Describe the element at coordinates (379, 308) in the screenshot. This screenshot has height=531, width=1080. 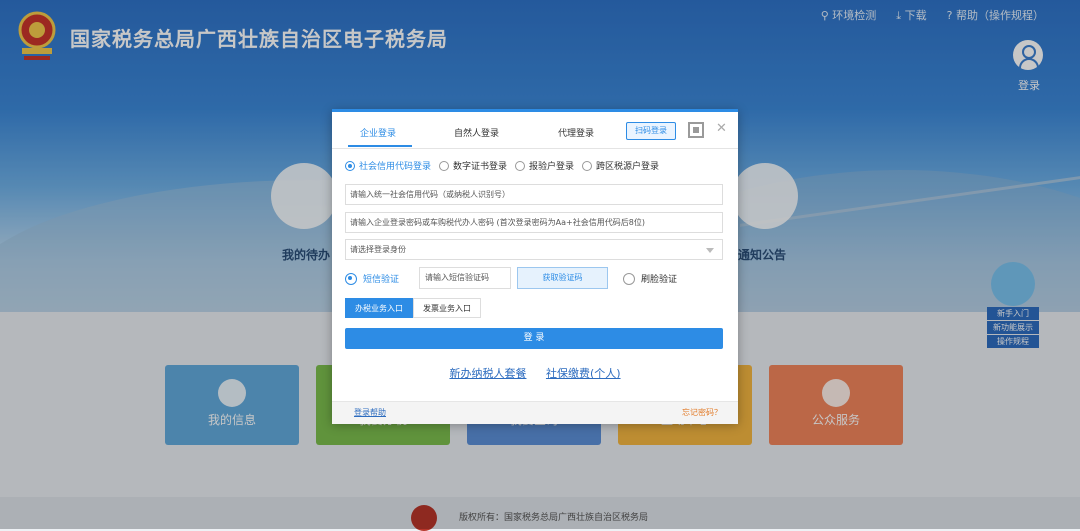
I see `tab-tax-business: 办税业务入口` at that location.